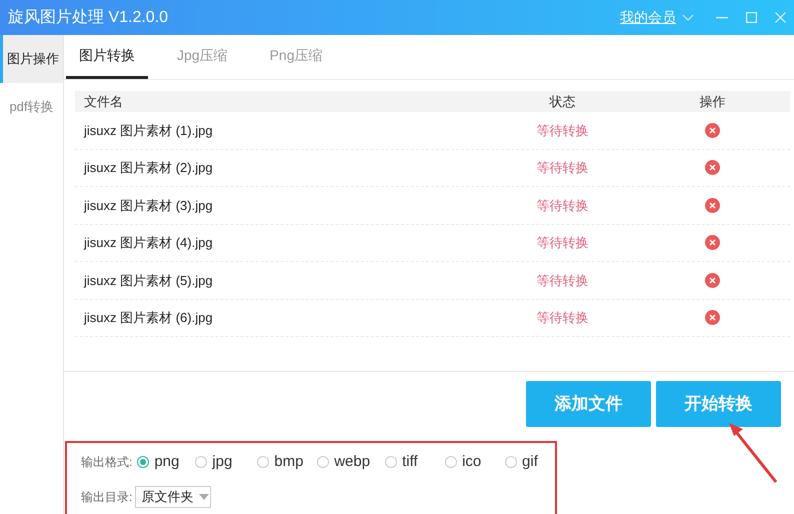 This screenshot has width=794, height=514. I want to click on caret-icon, so click(204, 497).